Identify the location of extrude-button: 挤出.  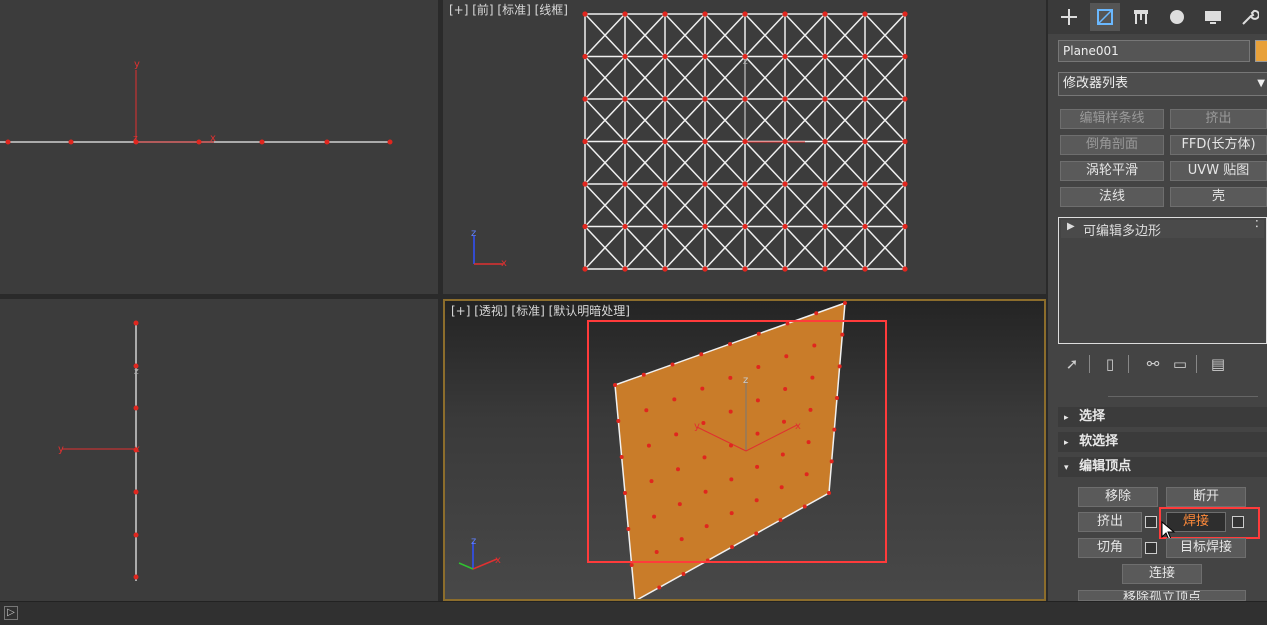
(1110, 522).